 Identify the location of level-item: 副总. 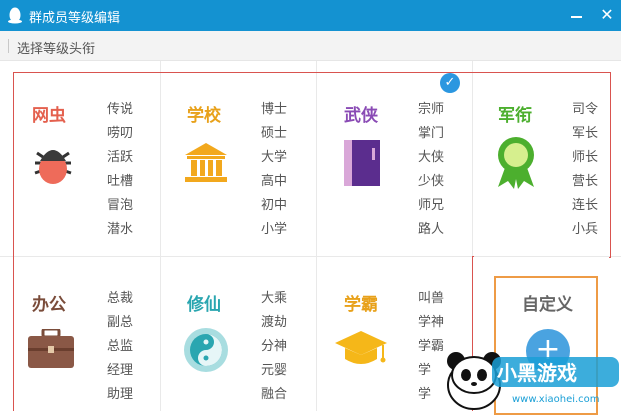
(120, 322).